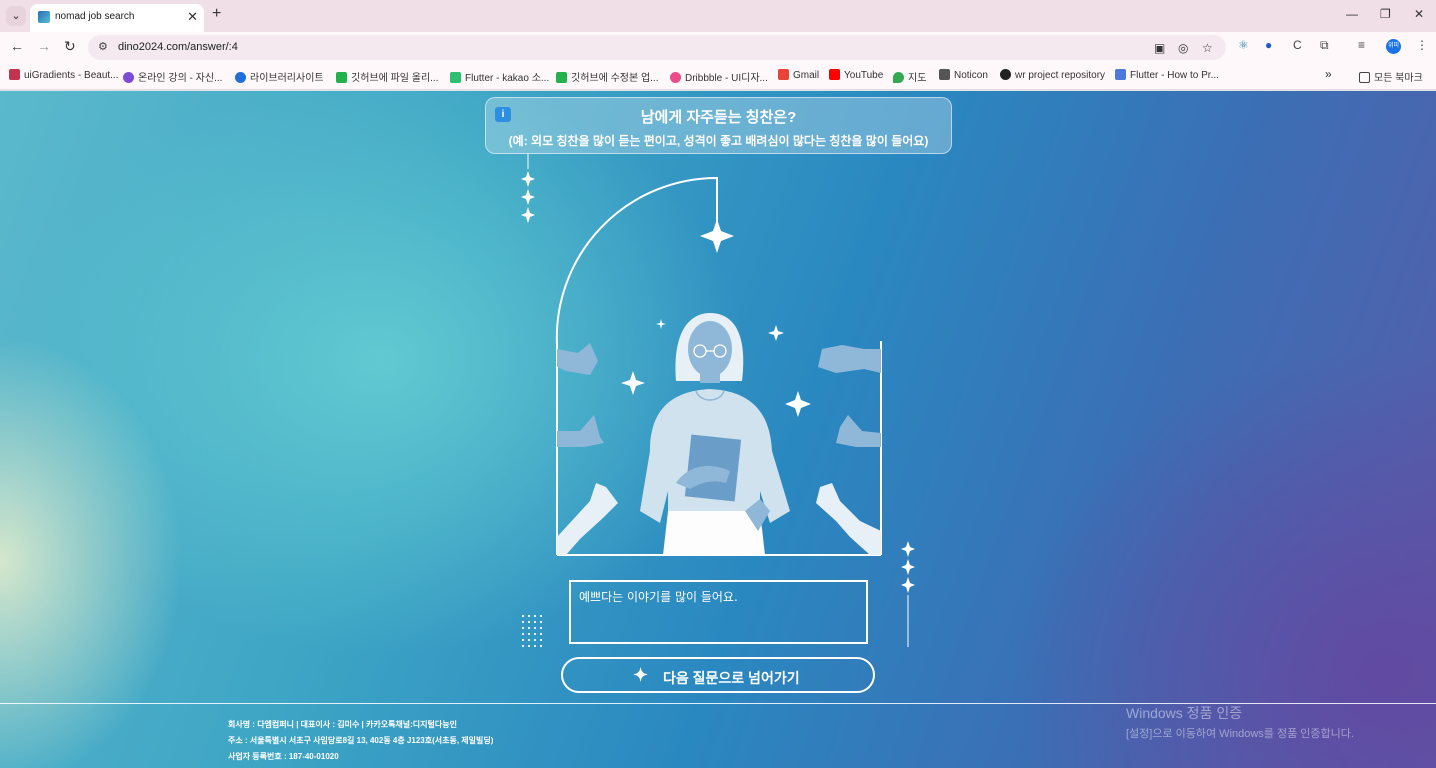 This screenshot has height=768, width=1436. I want to click on more-bookmarks-icon: », so click(1328, 74).